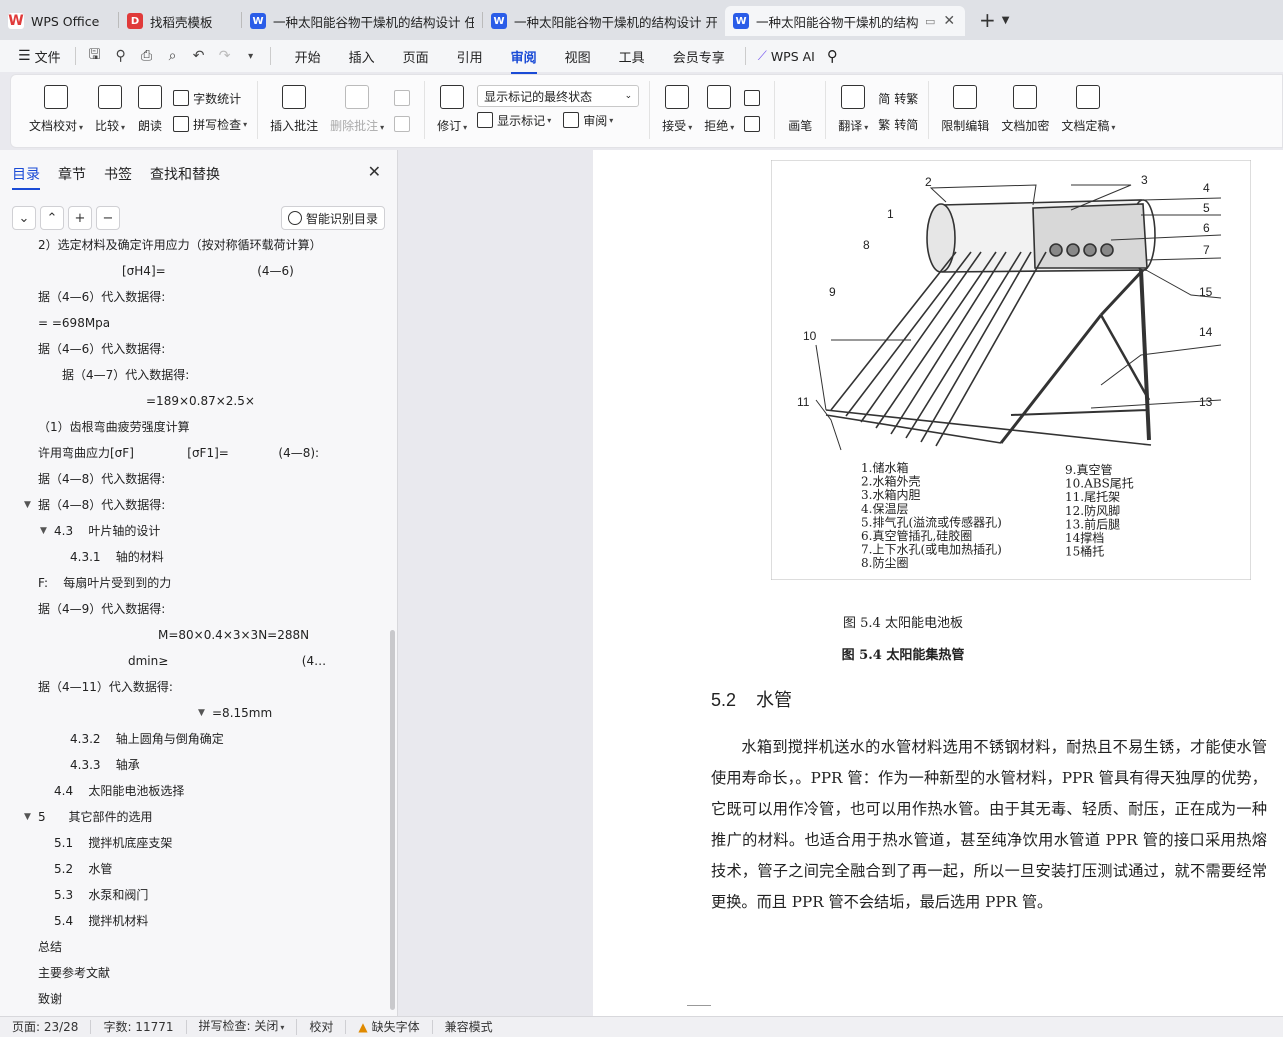  What do you see at coordinates (308, 56) in the screenshot?
I see `menu-start: 开始` at bounding box center [308, 56].